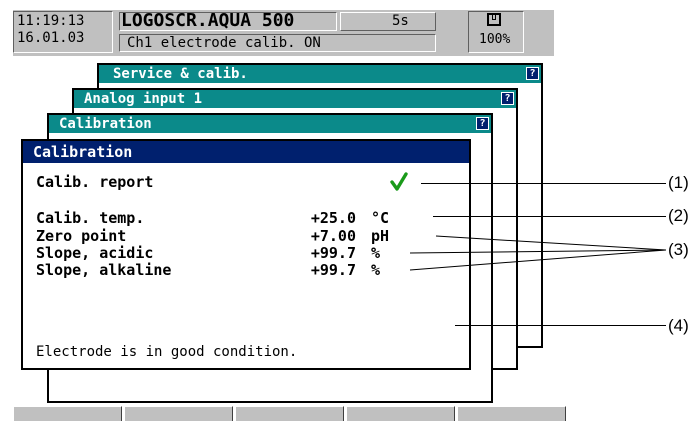  What do you see at coordinates (678, 182) in the screenshot?
I see `callout-1: (1)` at bounding box center [678, 182].